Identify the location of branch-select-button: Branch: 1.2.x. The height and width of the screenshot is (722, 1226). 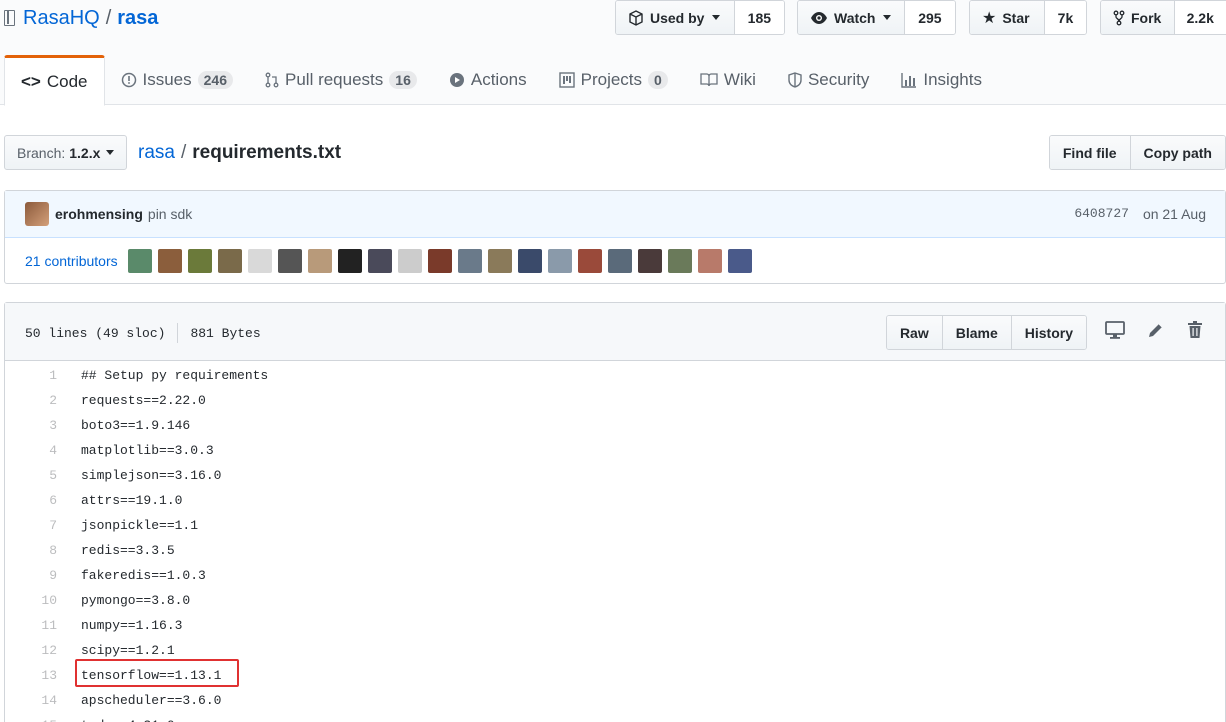
(66, 152).